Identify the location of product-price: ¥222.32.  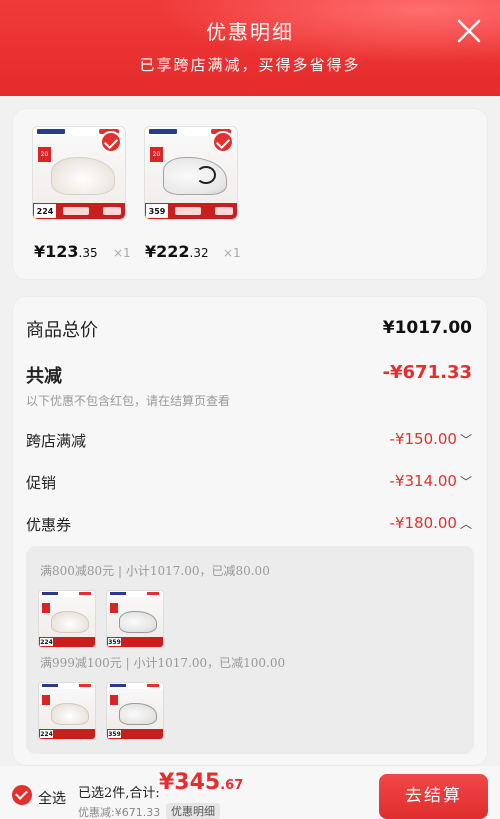
(177, 251).